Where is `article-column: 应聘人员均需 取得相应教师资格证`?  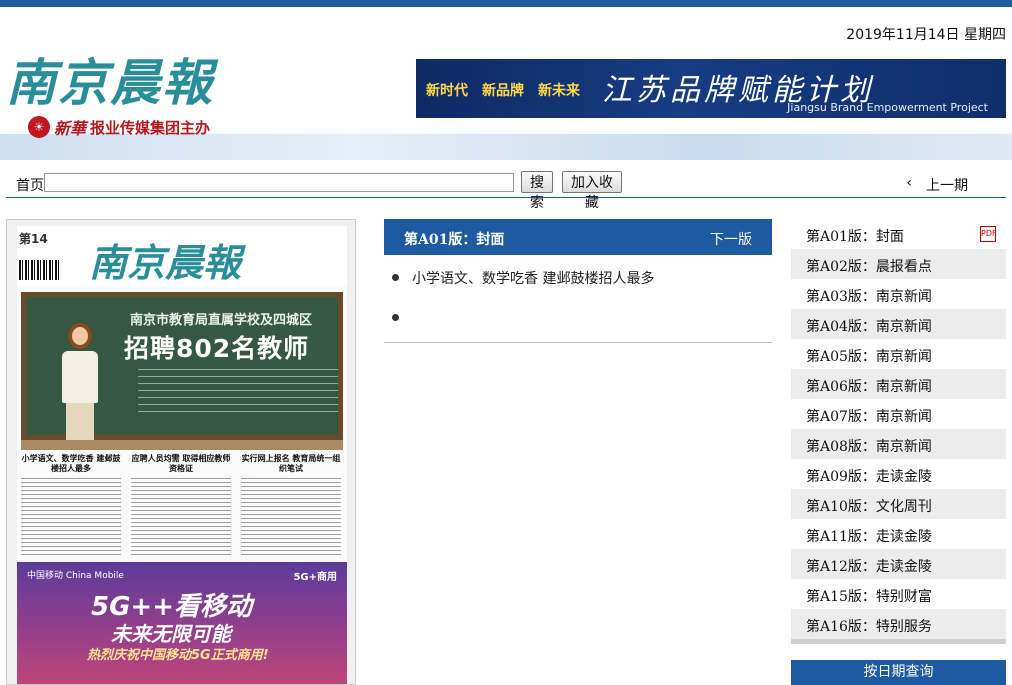 article-column: 应聘人员均需 取得相应教师资格证 is located at coordinates (181, 506).